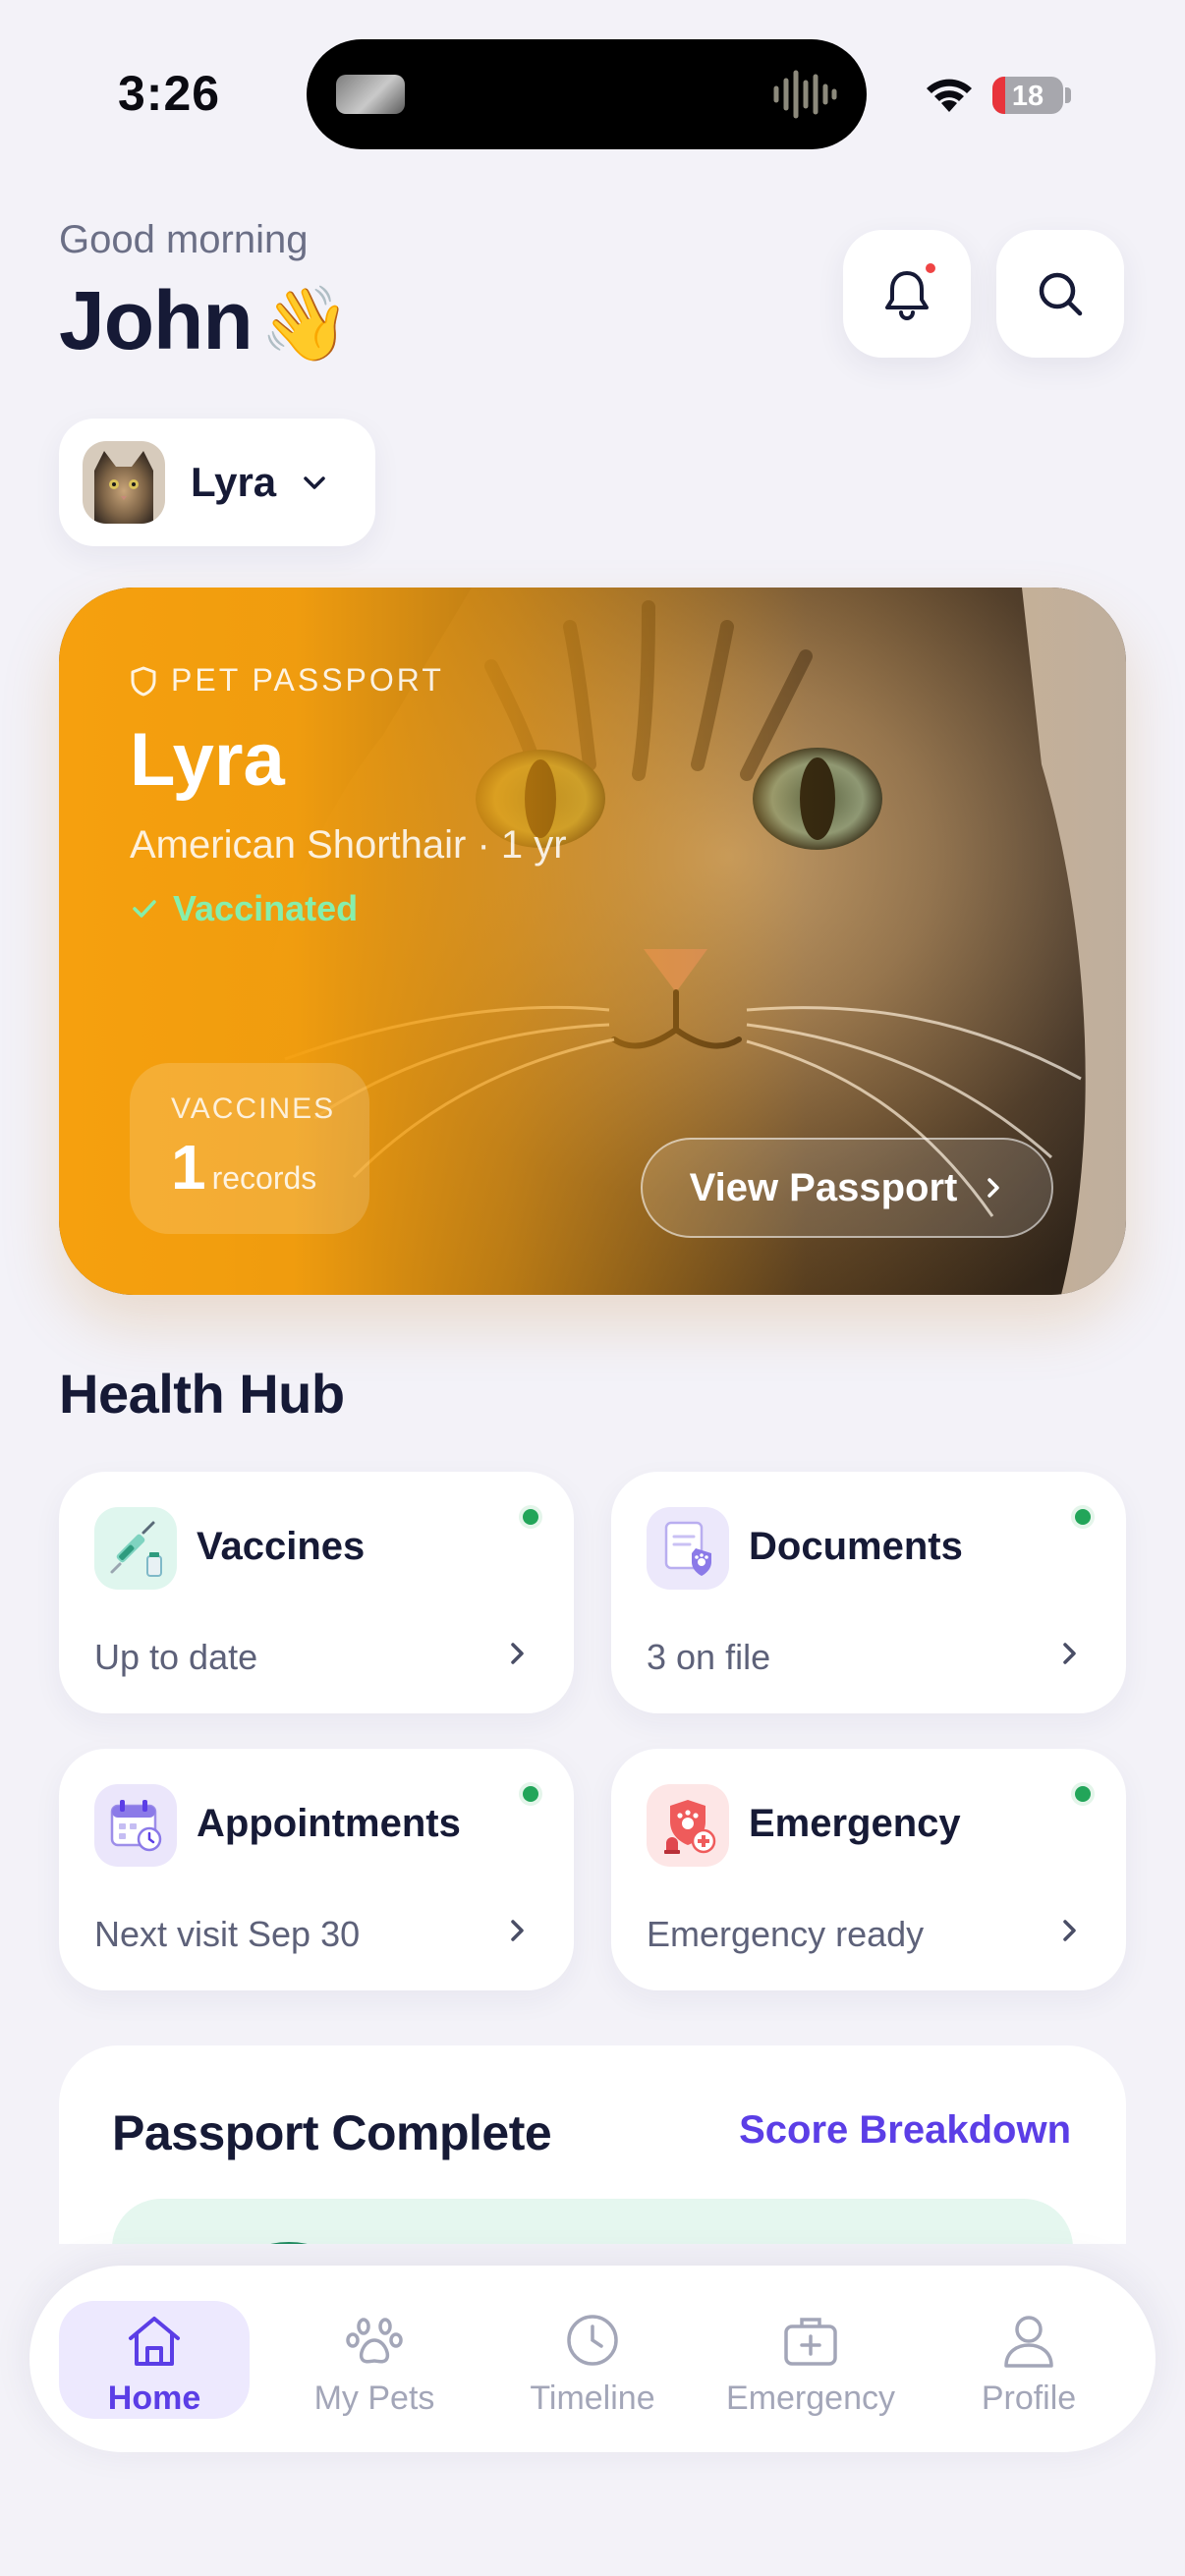  Describe the element at coordinates (305, 323) in the screenshot. I see `wave-emoji: 👋` at that location.